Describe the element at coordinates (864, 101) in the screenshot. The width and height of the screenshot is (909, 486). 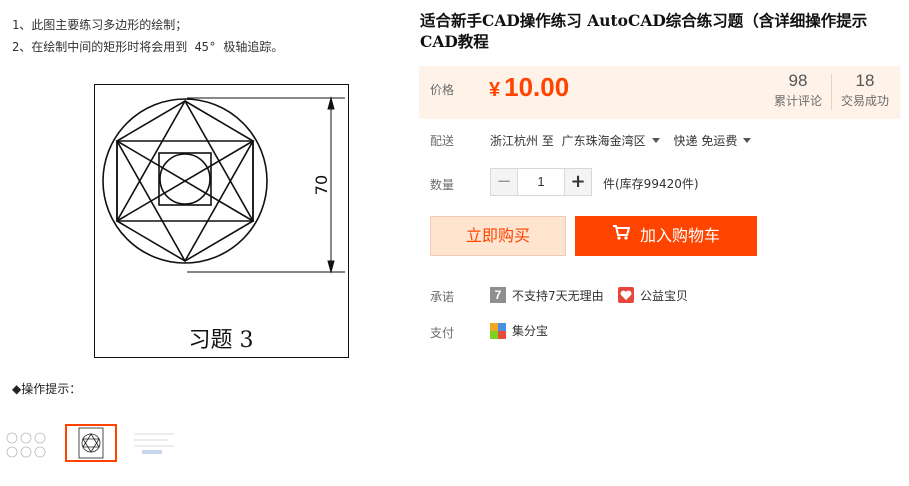
I see `sales-label: 交易成功` at that location.